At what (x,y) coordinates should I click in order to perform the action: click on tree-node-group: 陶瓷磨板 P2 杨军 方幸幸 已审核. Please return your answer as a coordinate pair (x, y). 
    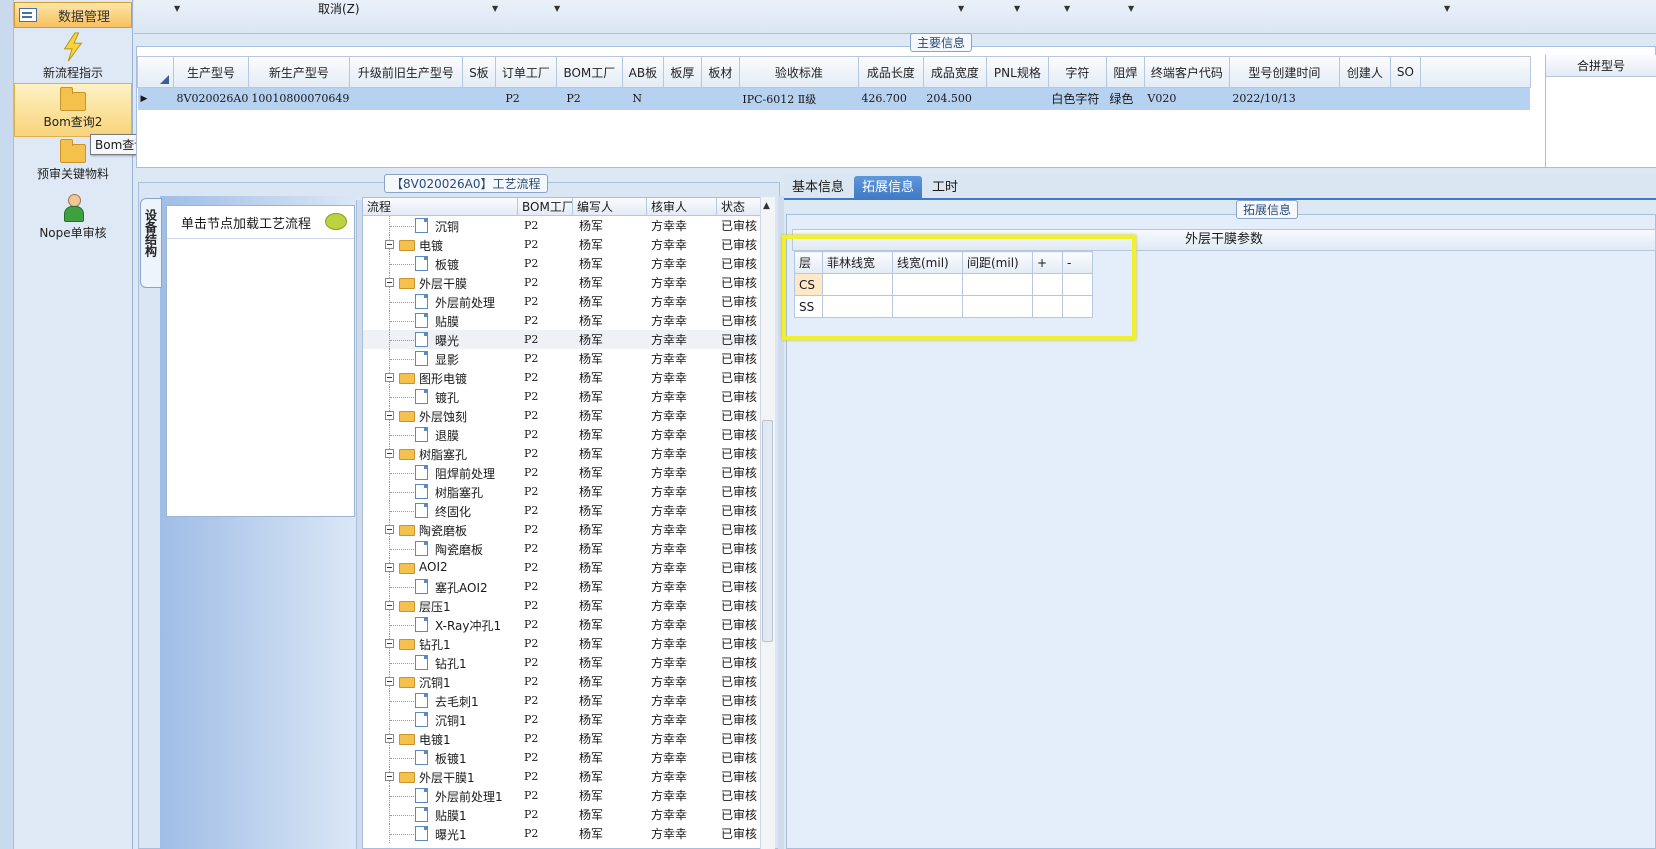
    Looking at the image, I should click on (568, 529).